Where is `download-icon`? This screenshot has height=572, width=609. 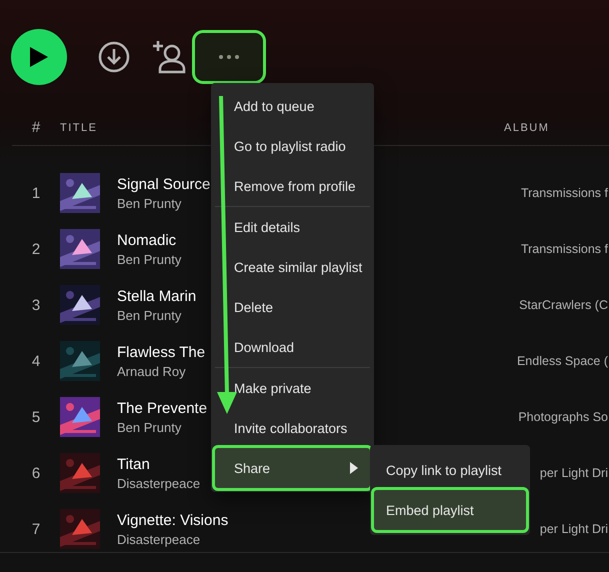
download-icon is located at coordinates (114, 57).